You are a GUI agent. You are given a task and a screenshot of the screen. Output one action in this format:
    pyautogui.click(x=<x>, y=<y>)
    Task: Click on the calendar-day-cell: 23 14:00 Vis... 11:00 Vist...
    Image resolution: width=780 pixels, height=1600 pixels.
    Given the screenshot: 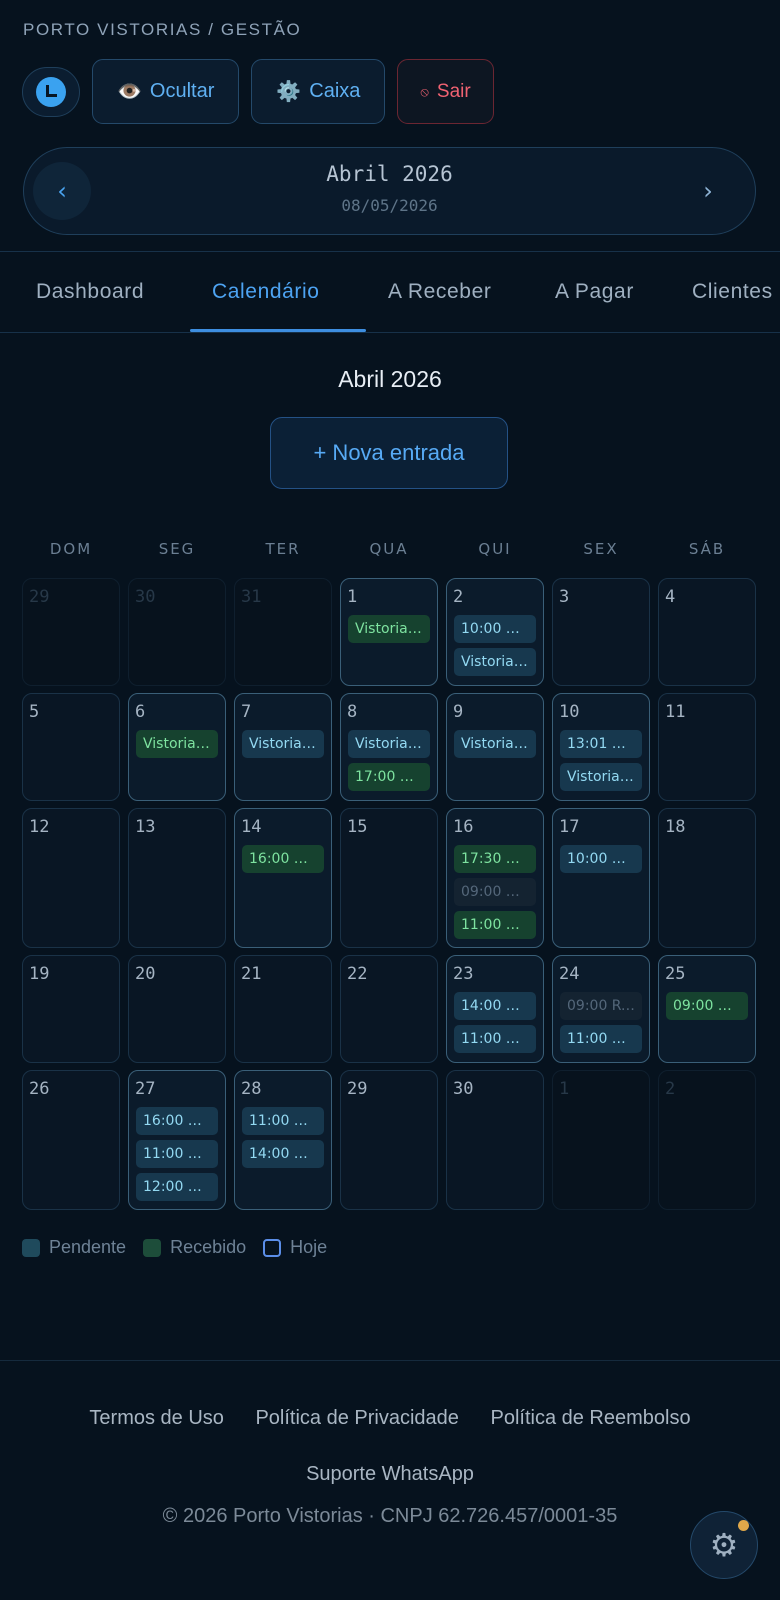 What is the action you would take?
    pyautogui.click(x=495, y=1009)
    